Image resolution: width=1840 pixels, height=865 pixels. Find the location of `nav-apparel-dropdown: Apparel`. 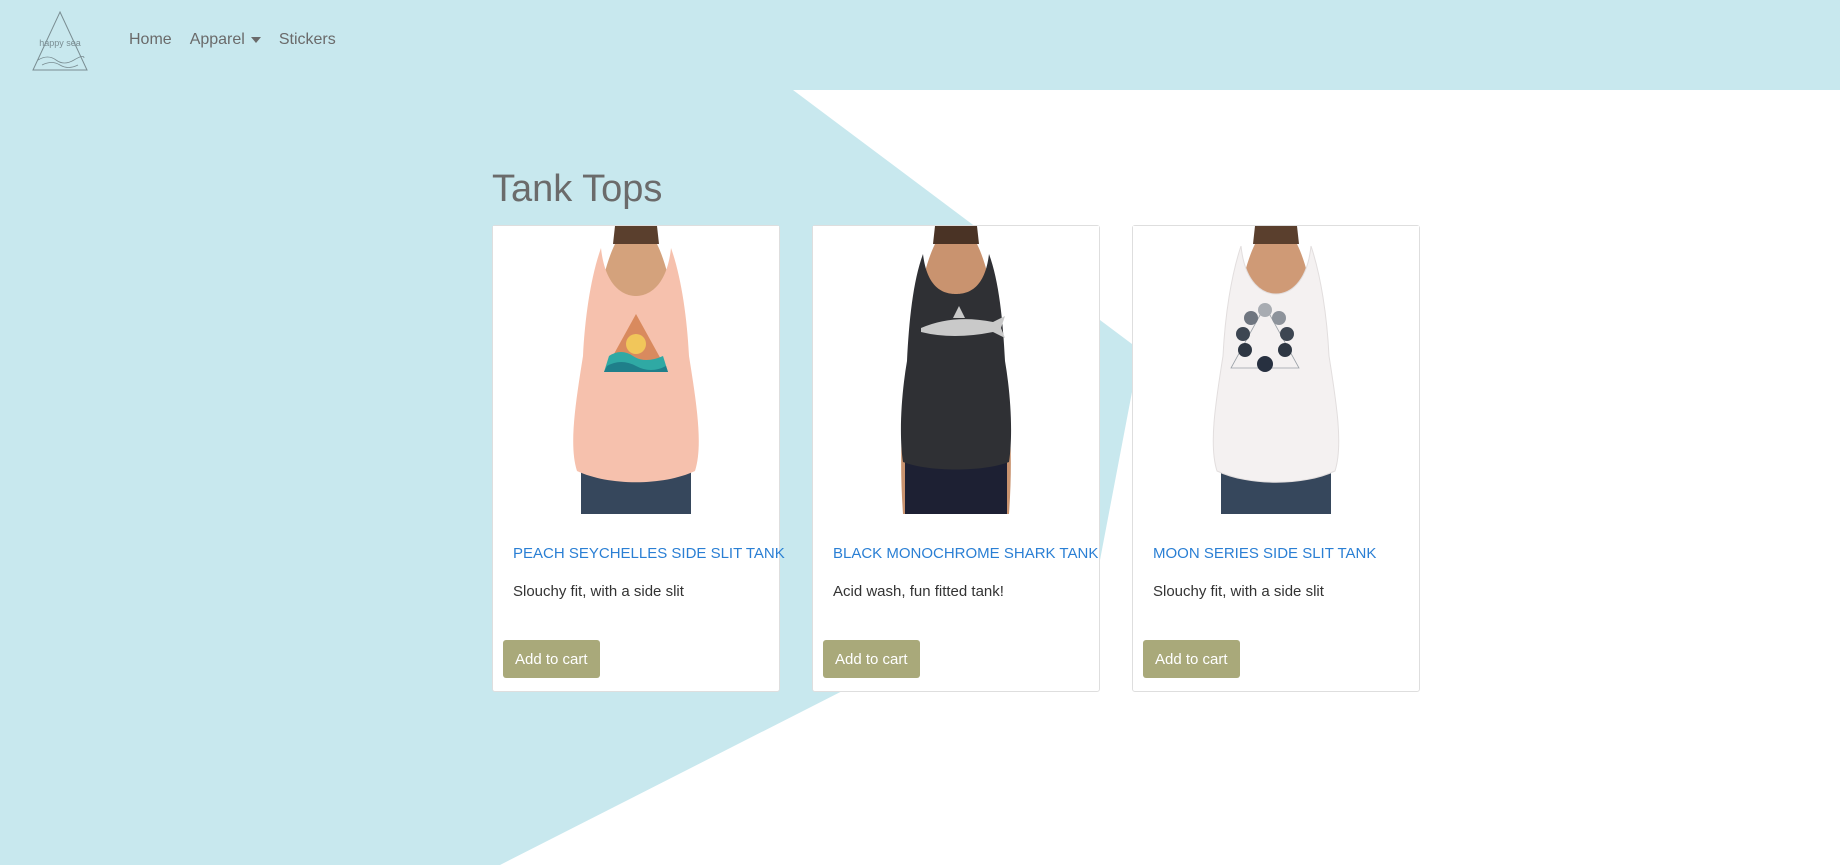

nav-apparel-dropdown: Apparel is located at coordinates (225, 40).